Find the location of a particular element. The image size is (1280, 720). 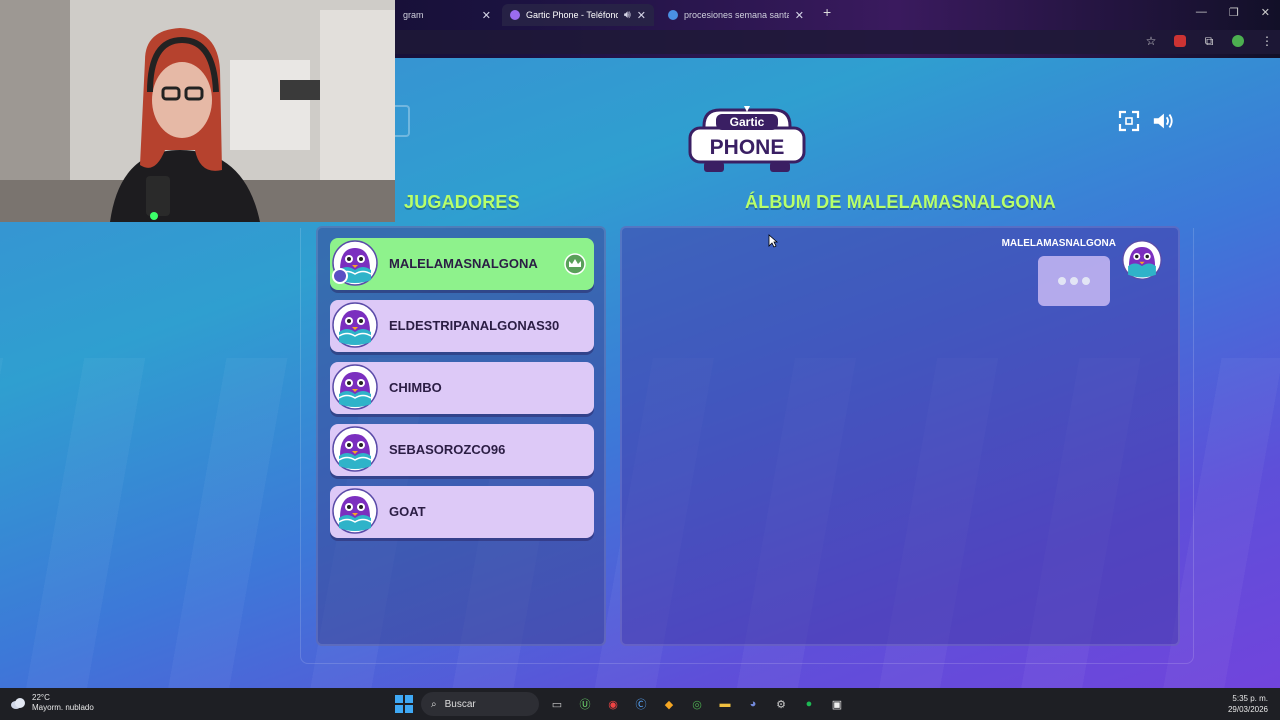

app-red-icon: ◉ is located at coordinates (613, 704).